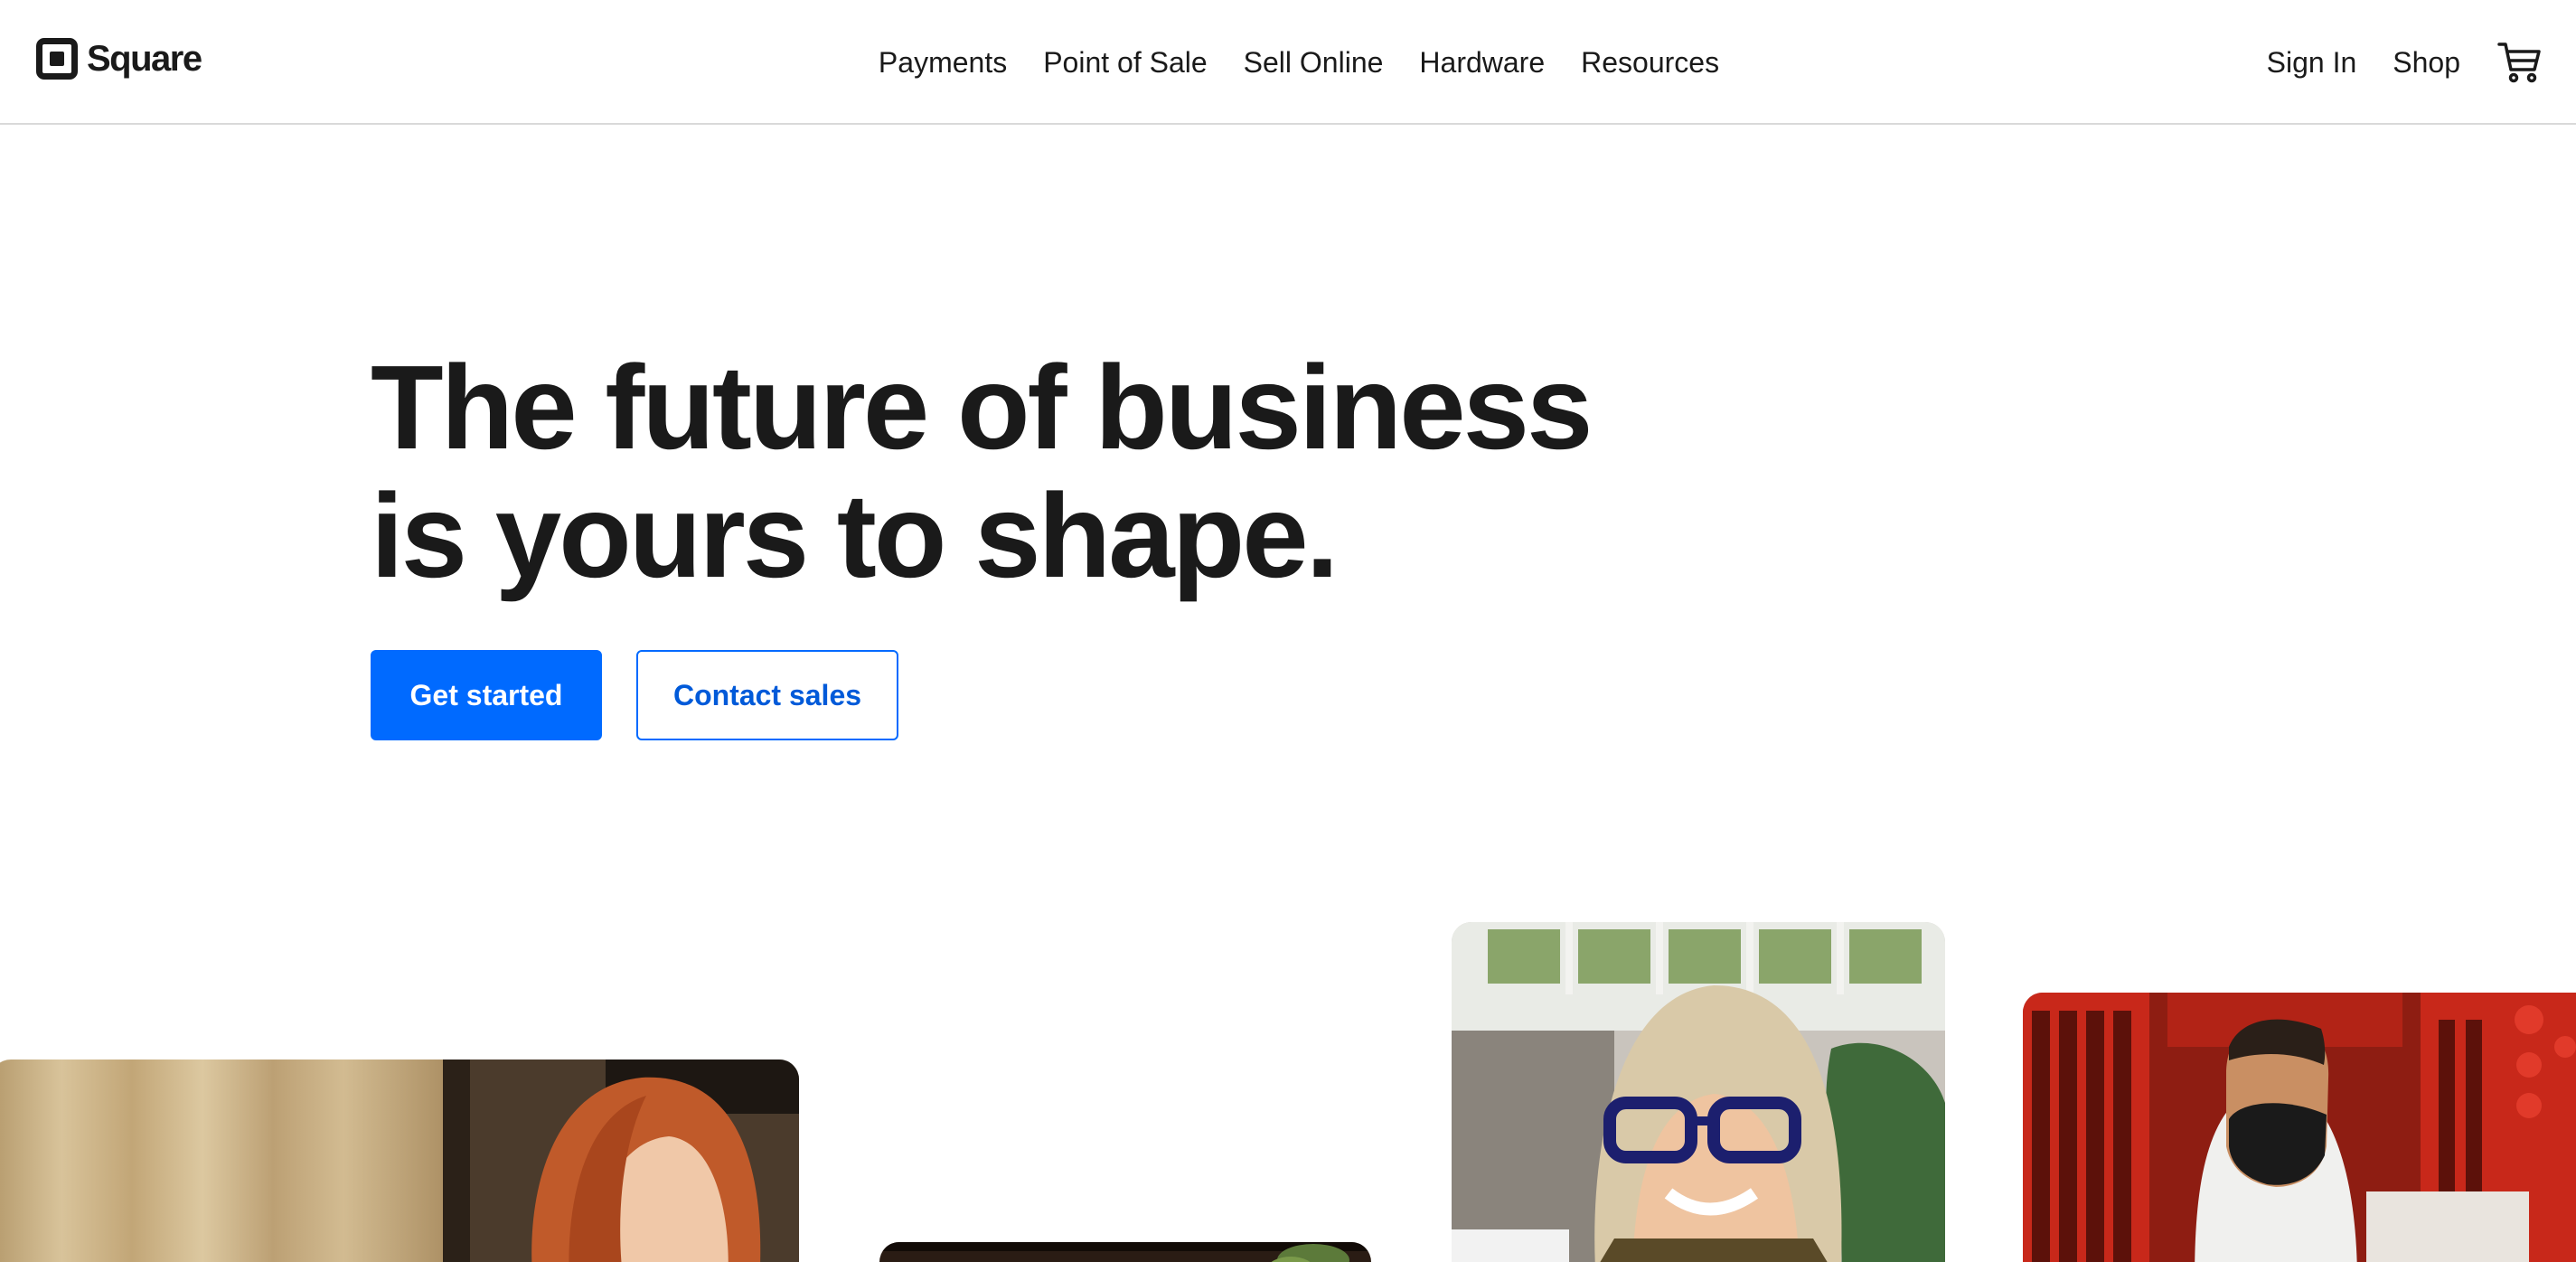  I want to click on photo-card-man-shop, so click(2299, 1127).